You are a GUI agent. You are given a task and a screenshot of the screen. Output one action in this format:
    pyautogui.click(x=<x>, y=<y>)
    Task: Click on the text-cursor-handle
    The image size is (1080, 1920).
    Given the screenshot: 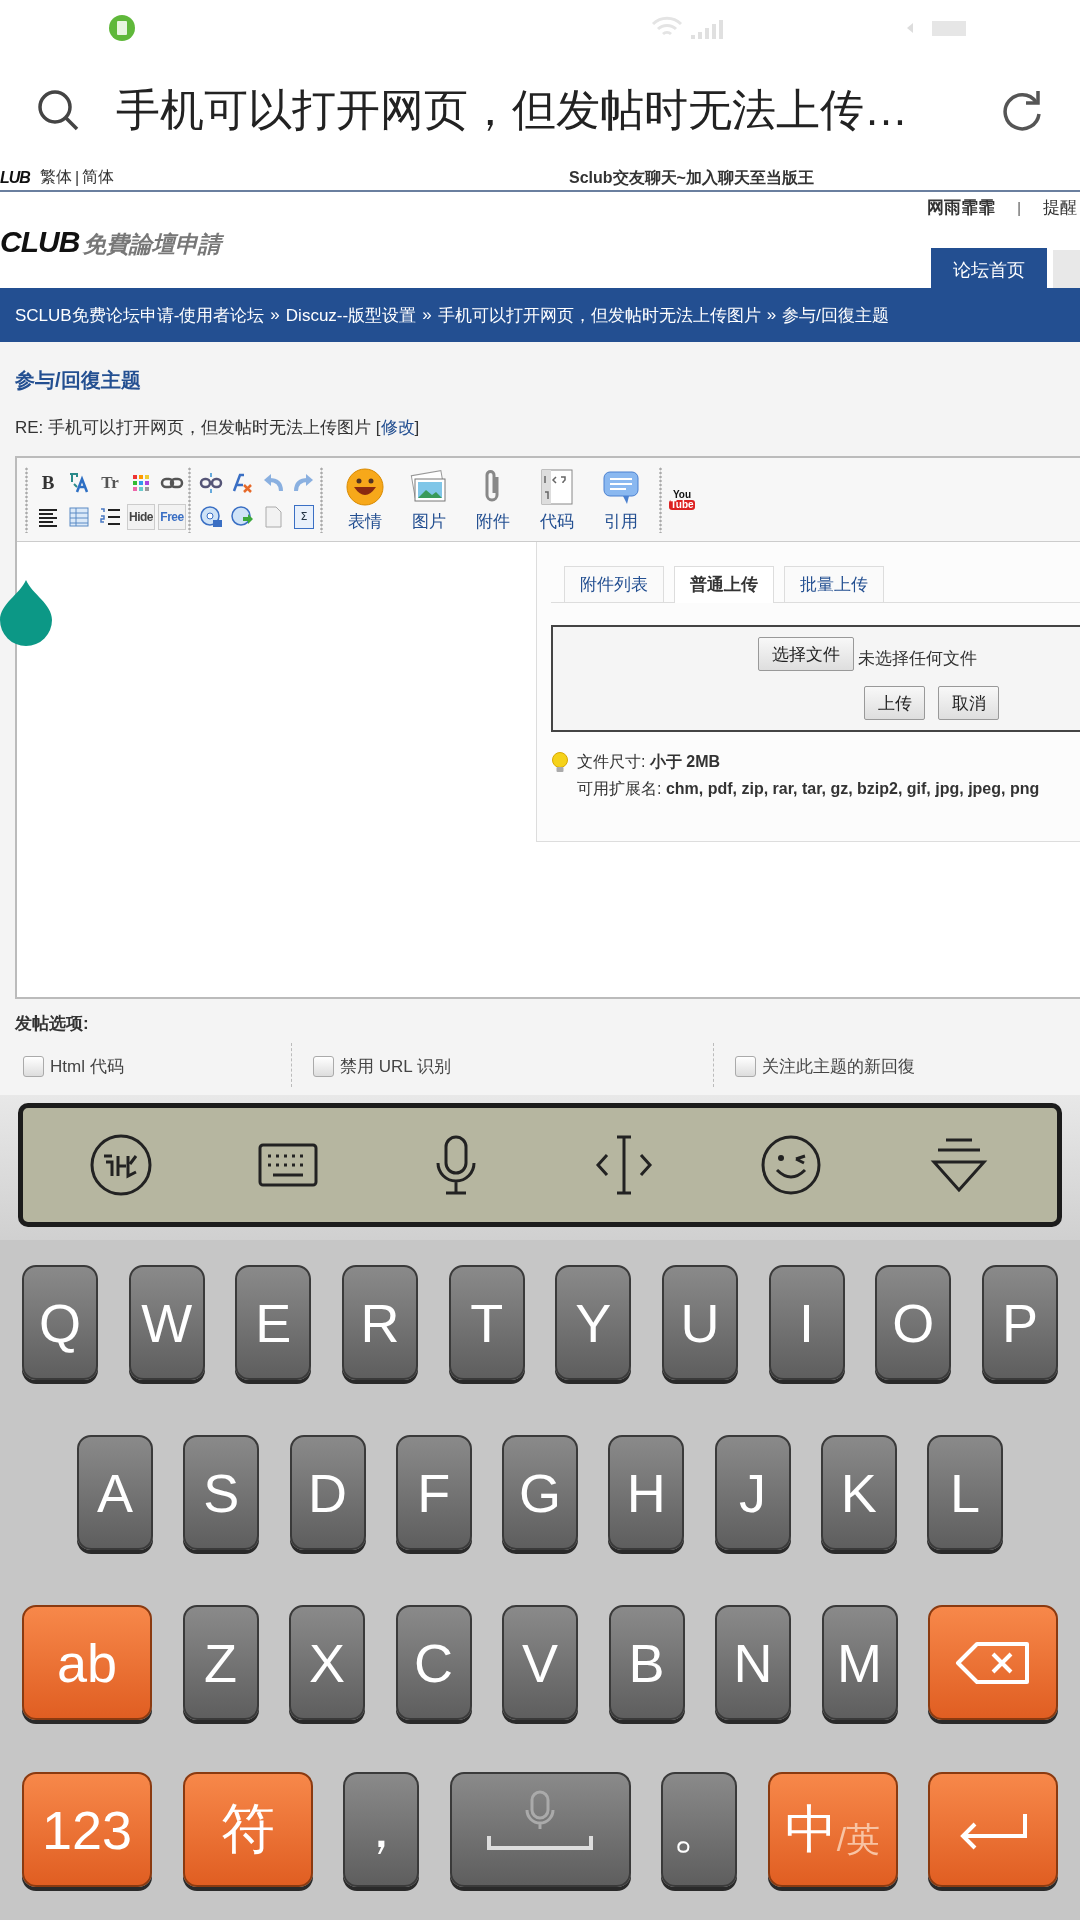 What is the action you would take?
    pyautogui.click(x=26, y=613)
    